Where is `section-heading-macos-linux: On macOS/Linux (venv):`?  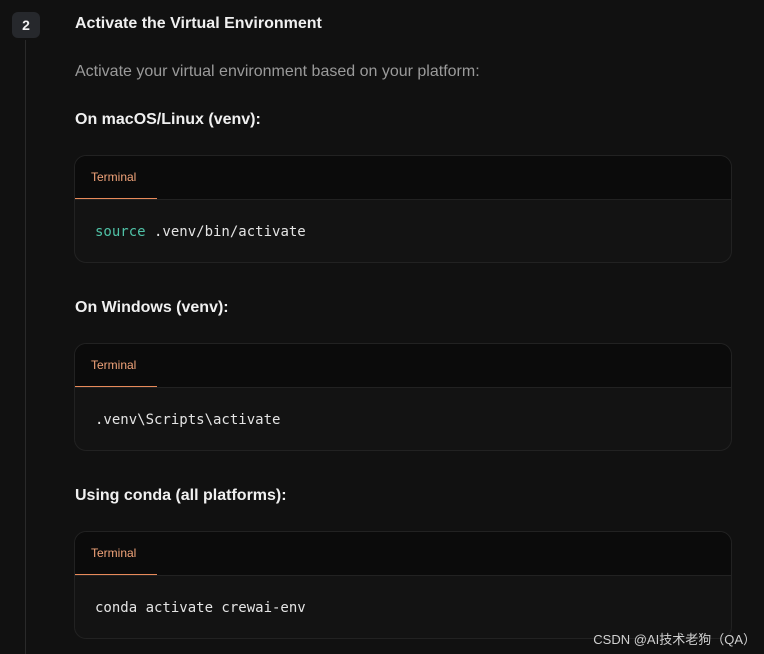 section-heading-macos-linux: On macOS/Linux (venv): is located at coordinates (168, 119).